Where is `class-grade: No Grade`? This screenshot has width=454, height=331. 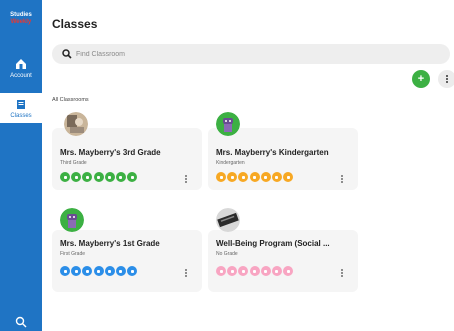 class-grade: No Grade is located at coordinates (227, 254).